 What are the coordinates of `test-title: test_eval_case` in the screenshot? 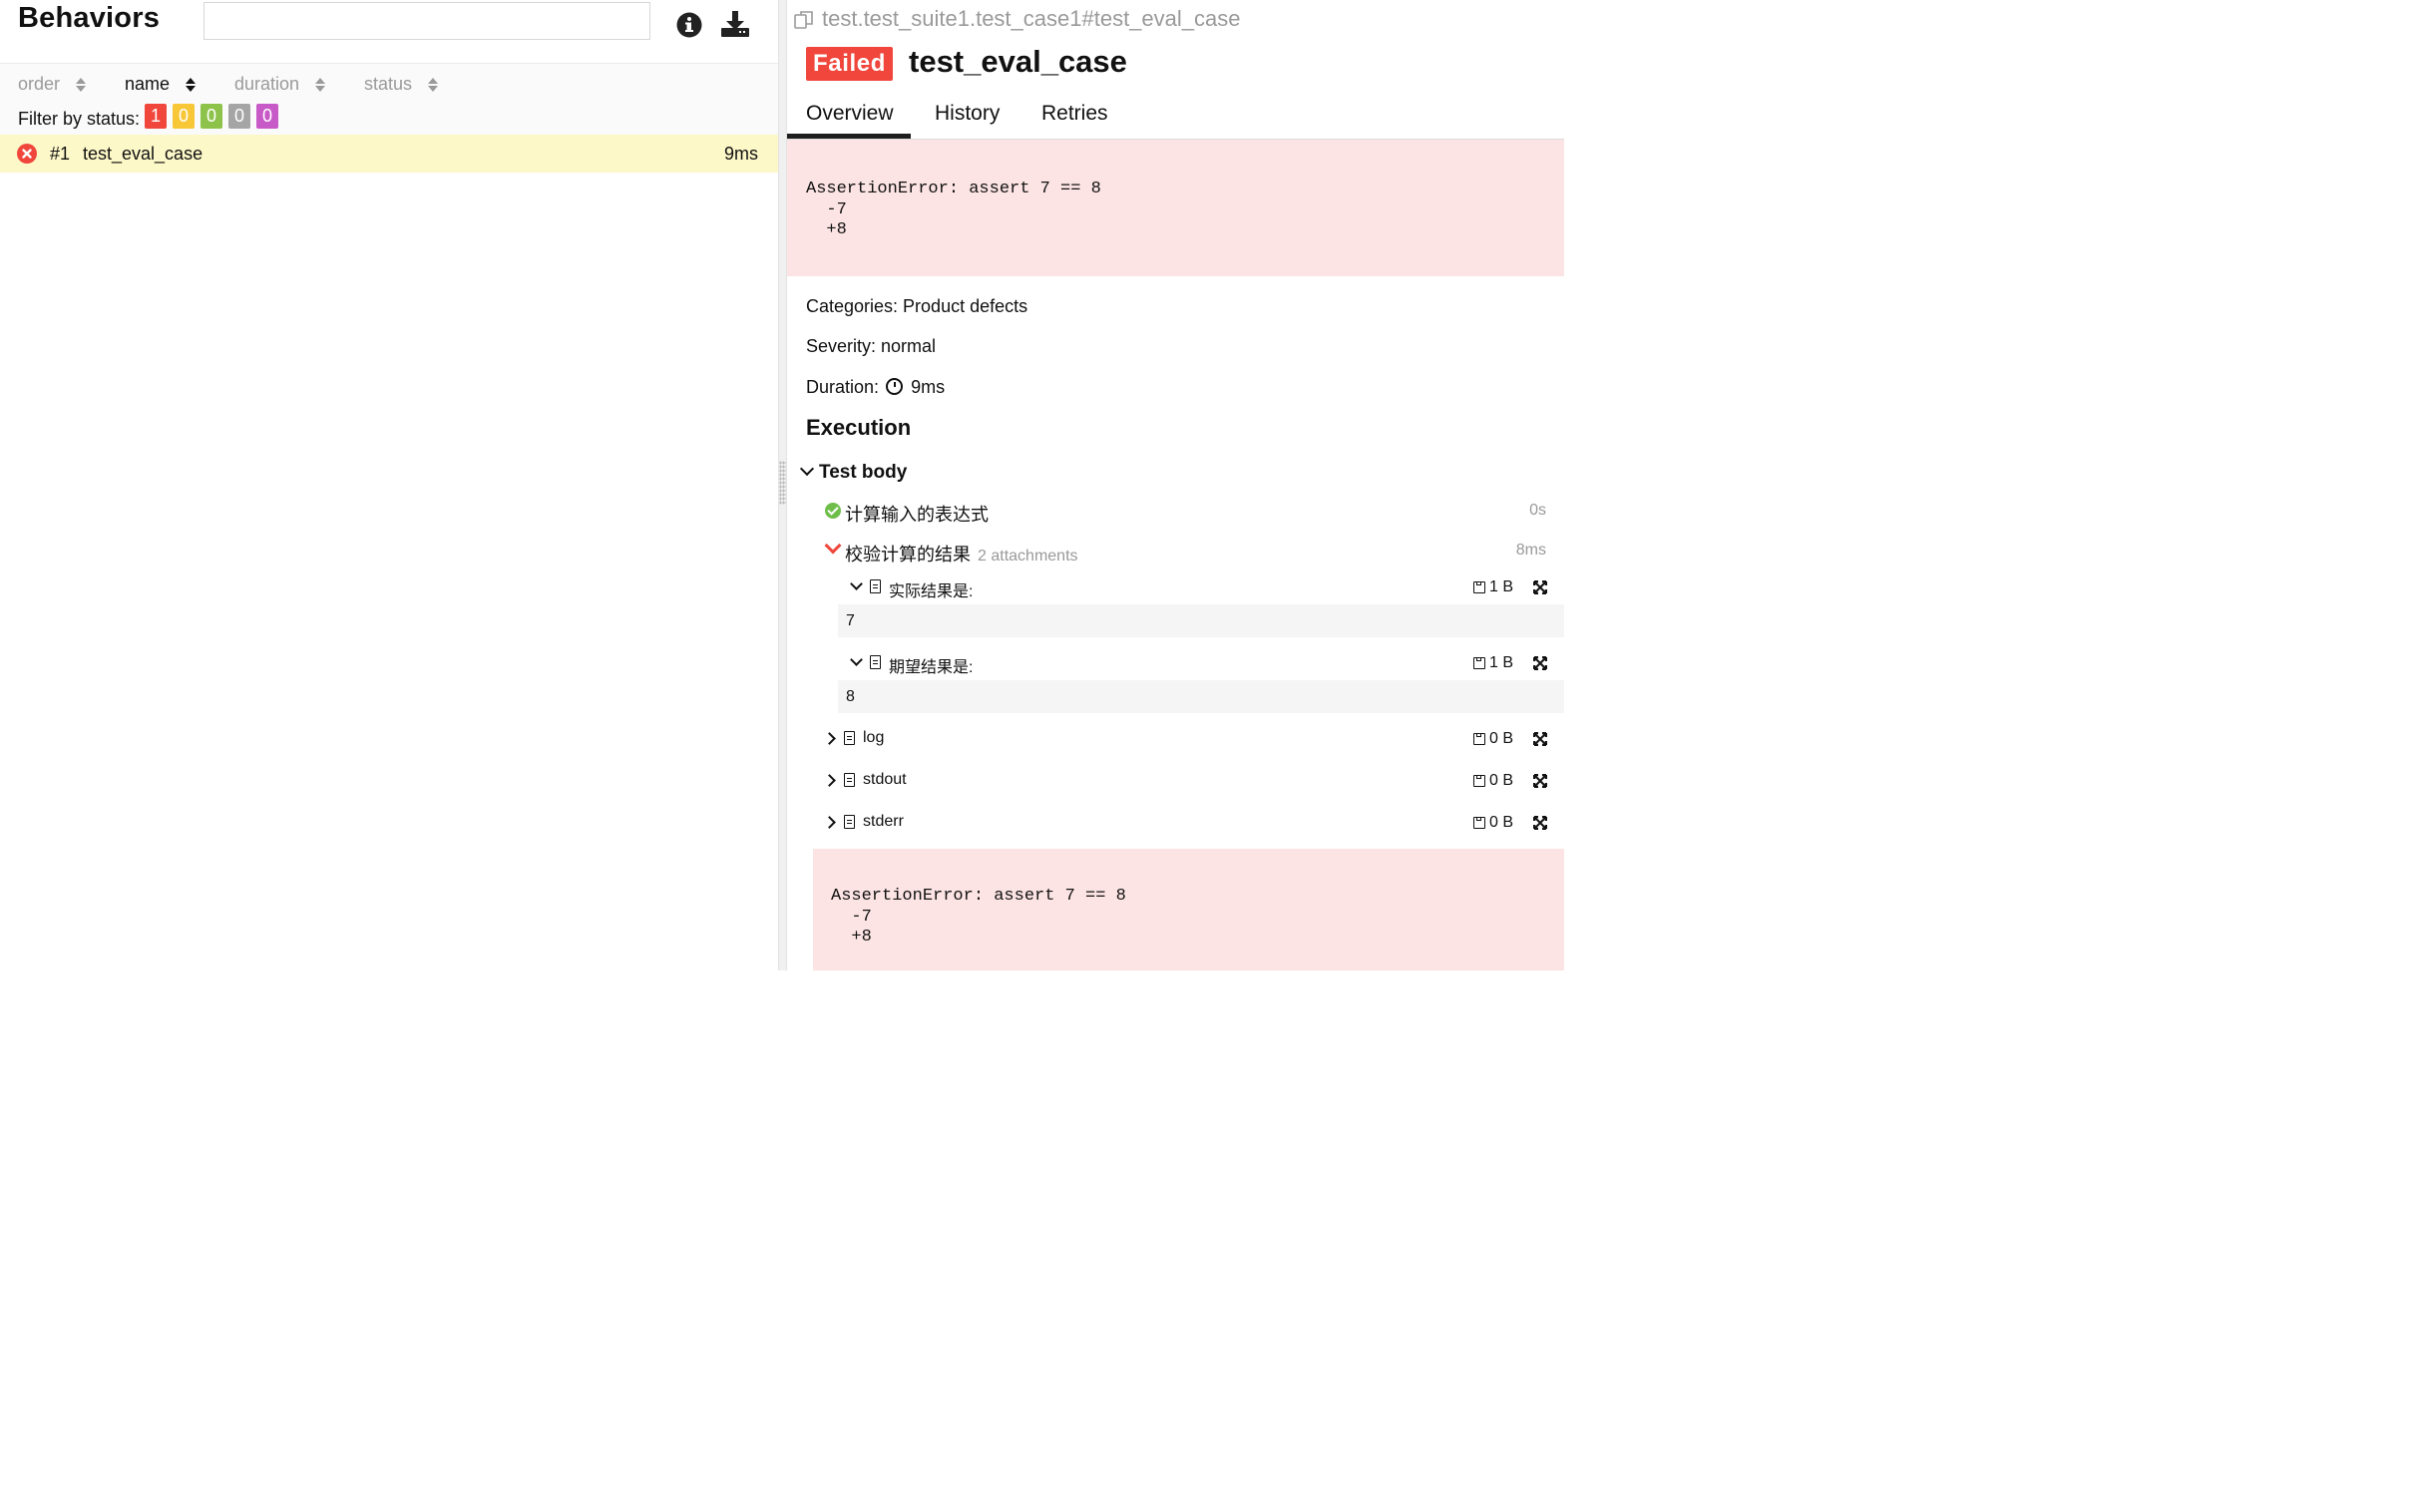 It's located at (1018, 61).